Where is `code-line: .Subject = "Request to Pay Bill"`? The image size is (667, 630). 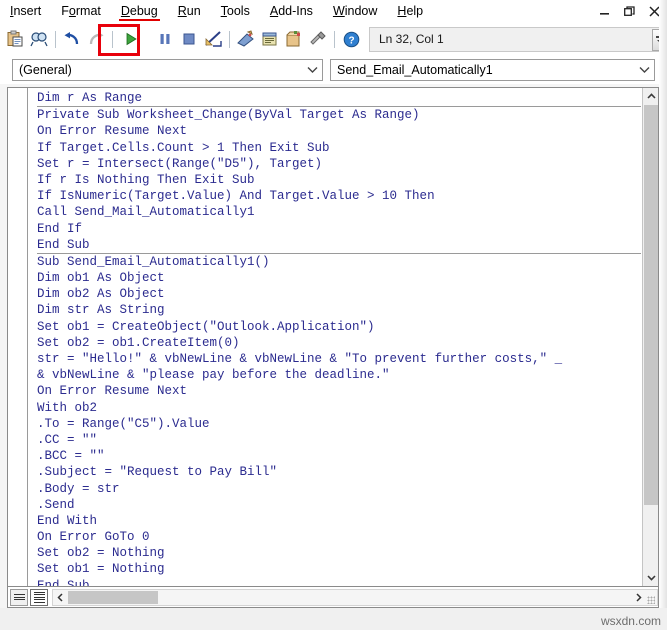 code-line: .Subject = "Request to Pay Bill" is located at coordinates (339, 472).